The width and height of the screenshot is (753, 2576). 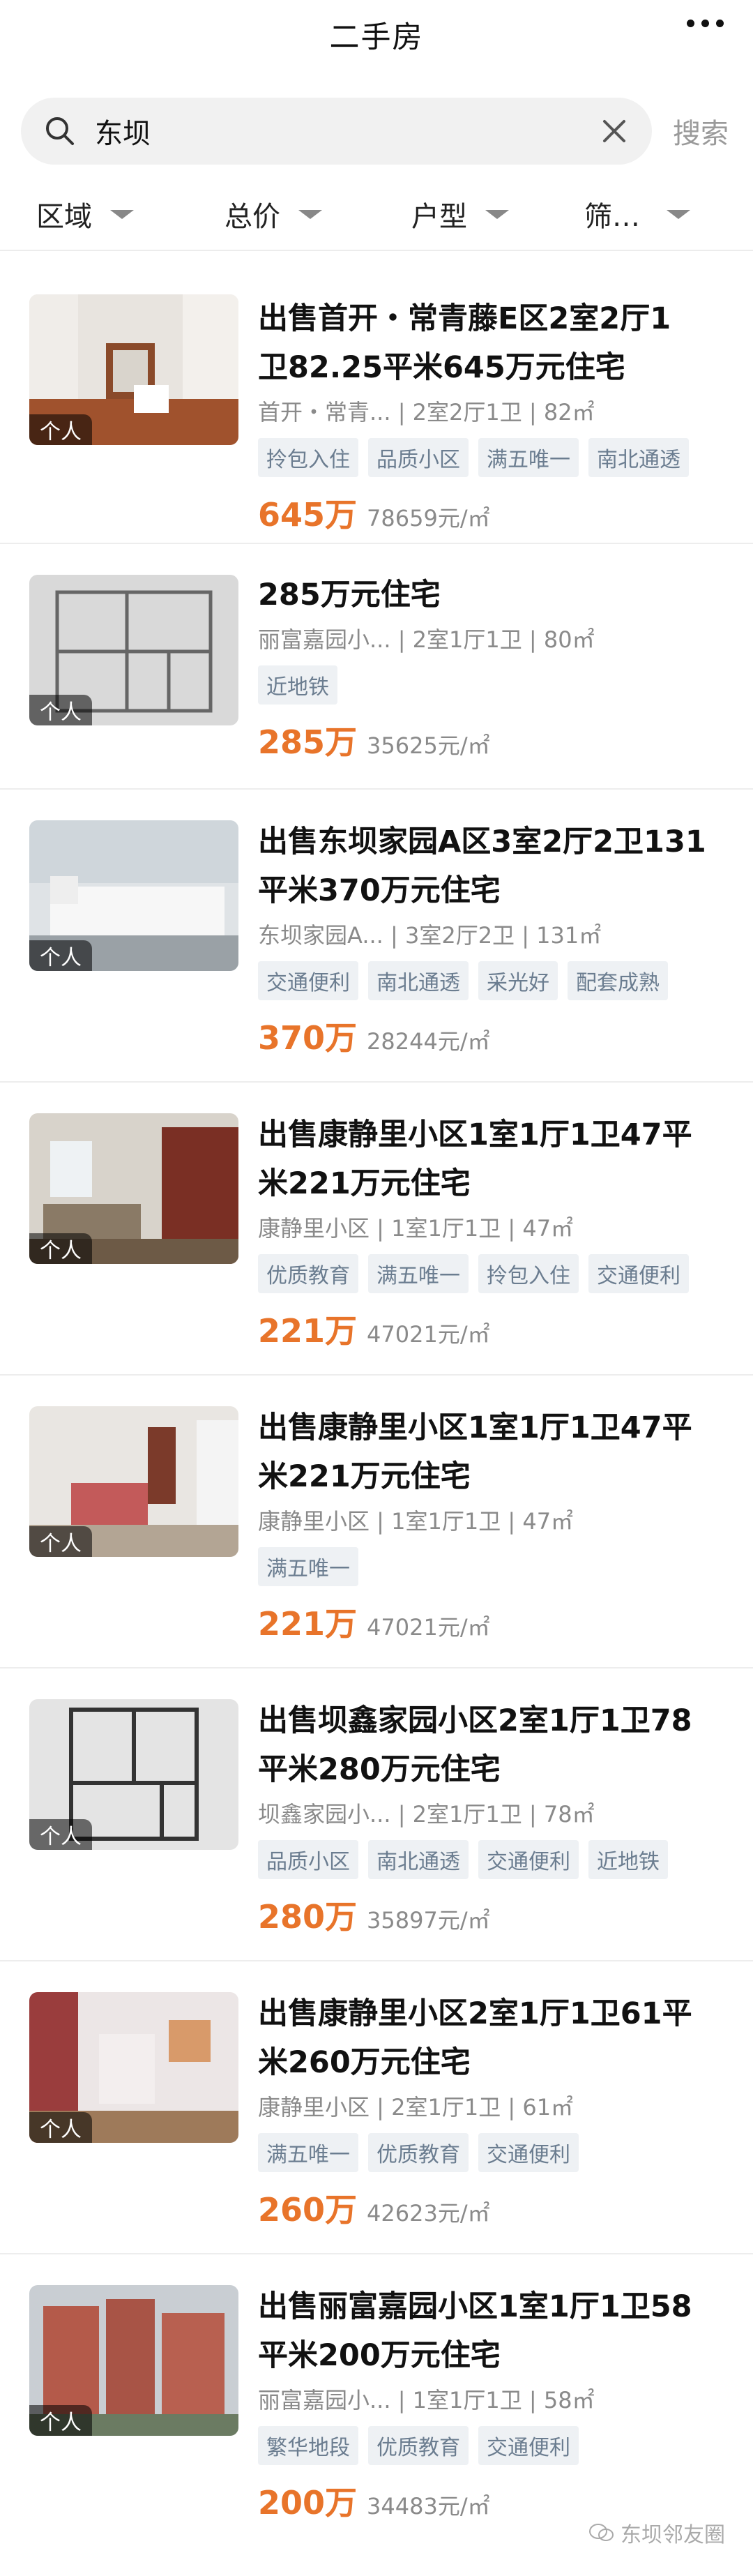 I want to click on total-price: 200万, so click(x=308, y=2503).